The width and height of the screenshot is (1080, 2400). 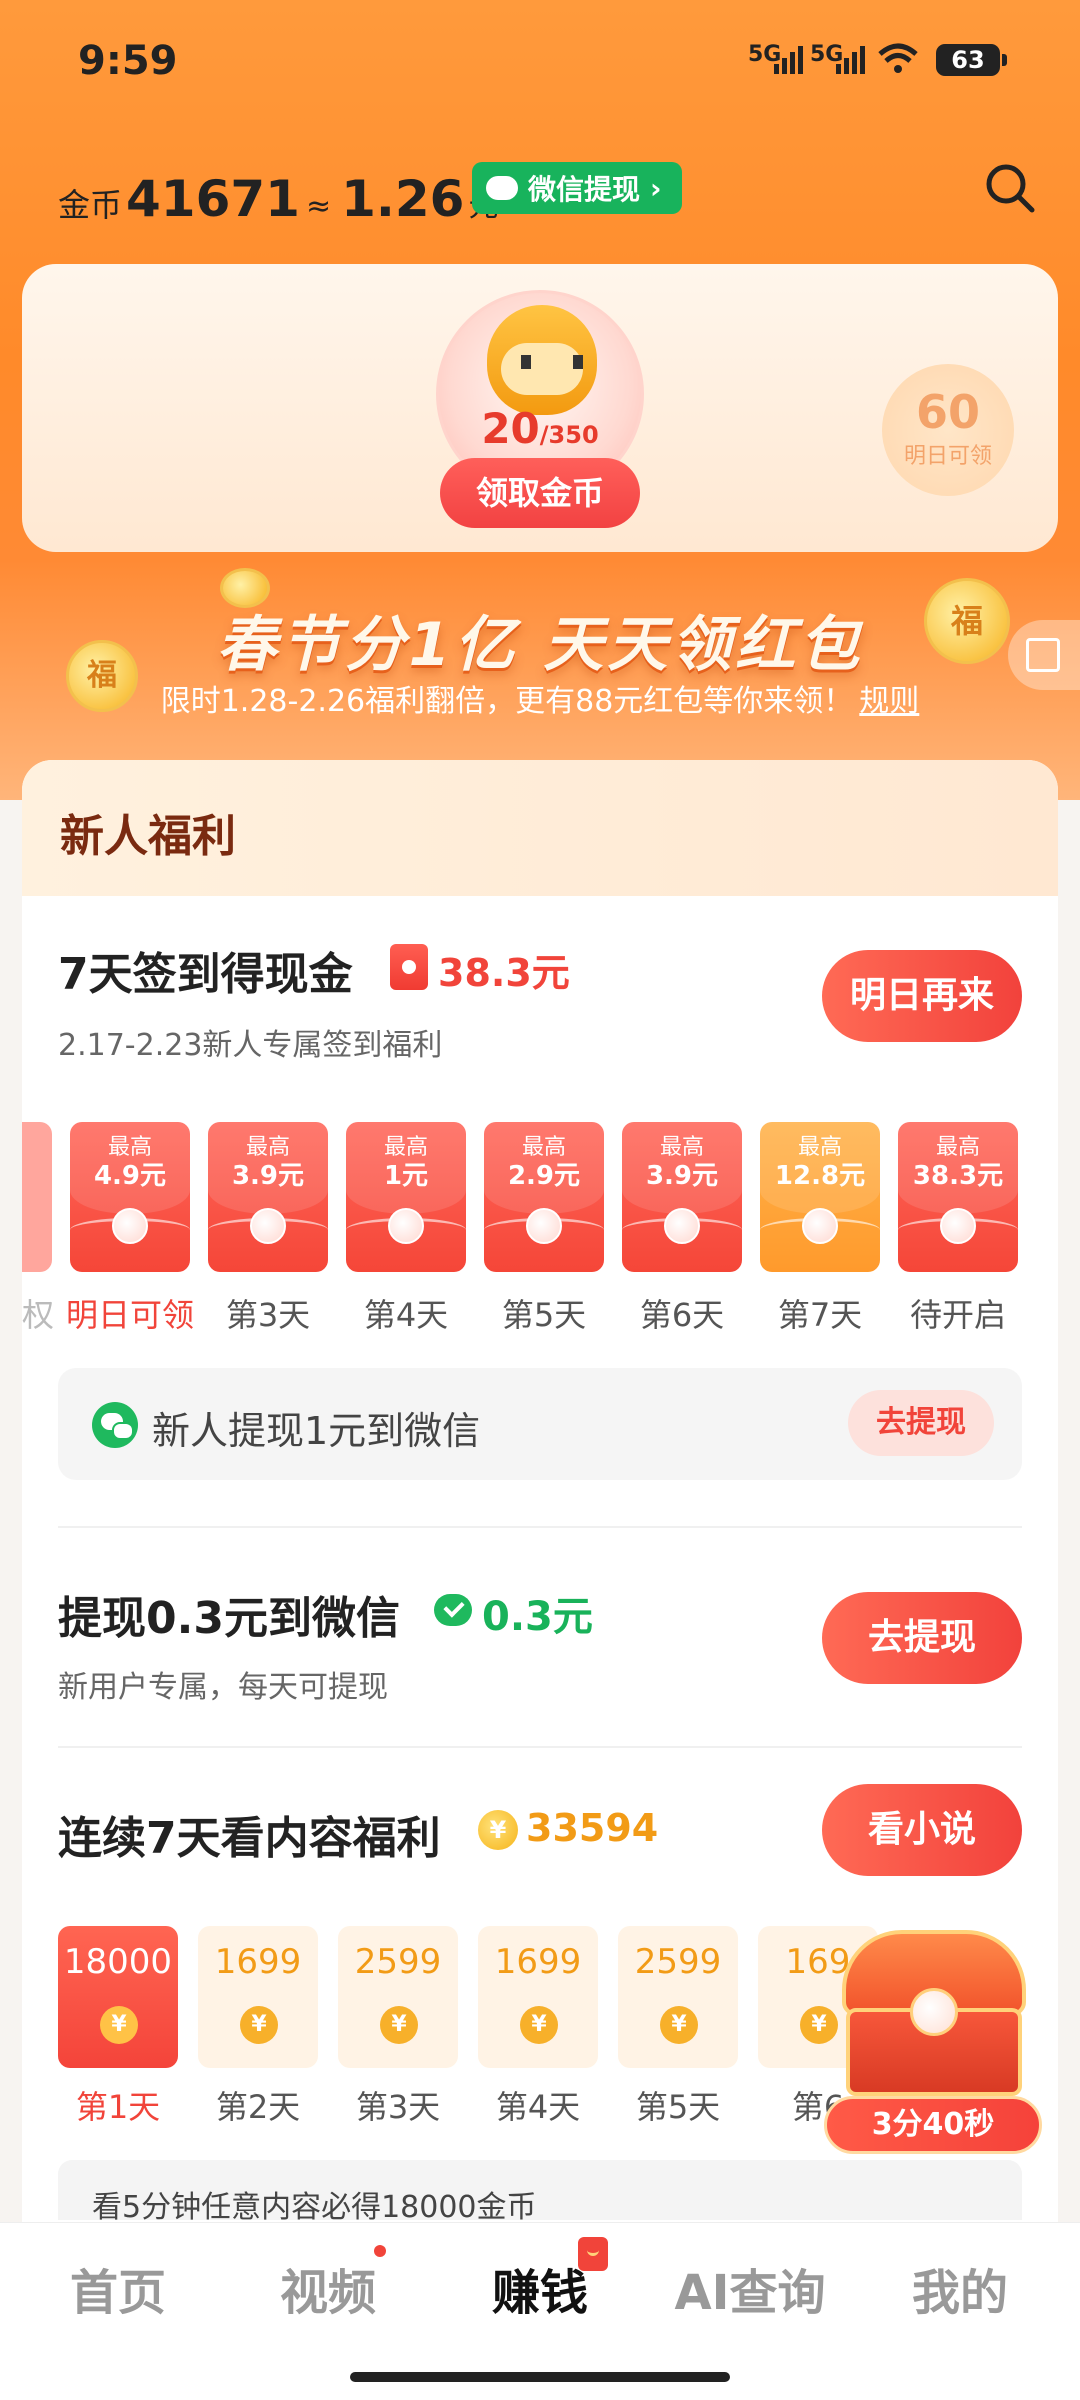 I want to click on battery-icon: 63, so click(x=971, y=60).